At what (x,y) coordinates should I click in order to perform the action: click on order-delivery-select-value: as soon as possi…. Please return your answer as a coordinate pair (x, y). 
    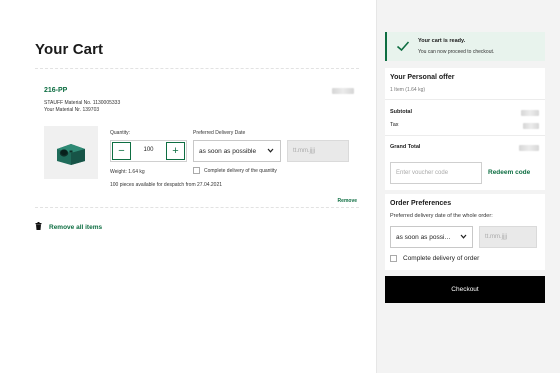
    Looking at the image, I should click on (423, 237).